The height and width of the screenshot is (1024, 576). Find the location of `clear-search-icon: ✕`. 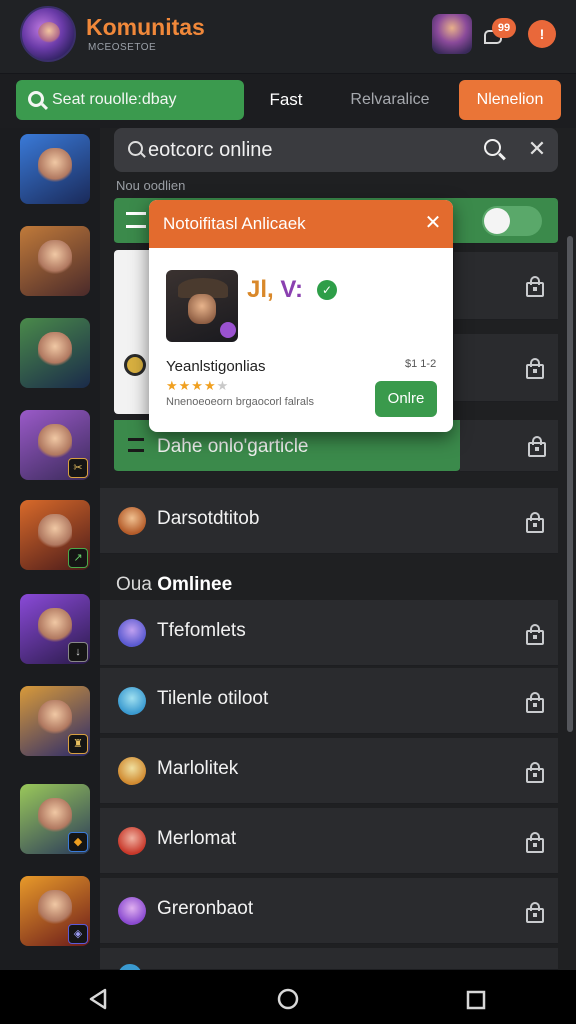

clear-search-icon: ✕ is located at coordinates (537, 149).